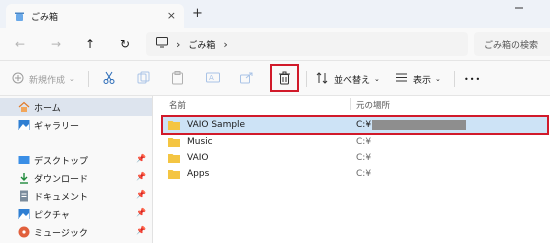 The width and height of the screenshot is (550, 243). I want to click on cut-button, so click(109, 79).